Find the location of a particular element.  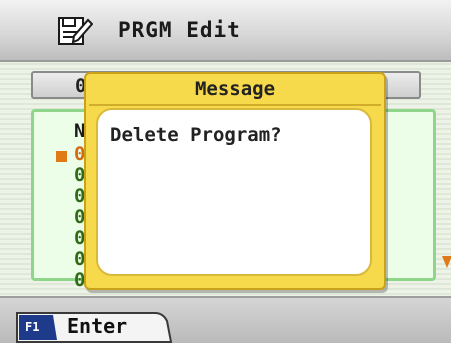

enter-button: F1 Enter is located at coordinates (94, 327).